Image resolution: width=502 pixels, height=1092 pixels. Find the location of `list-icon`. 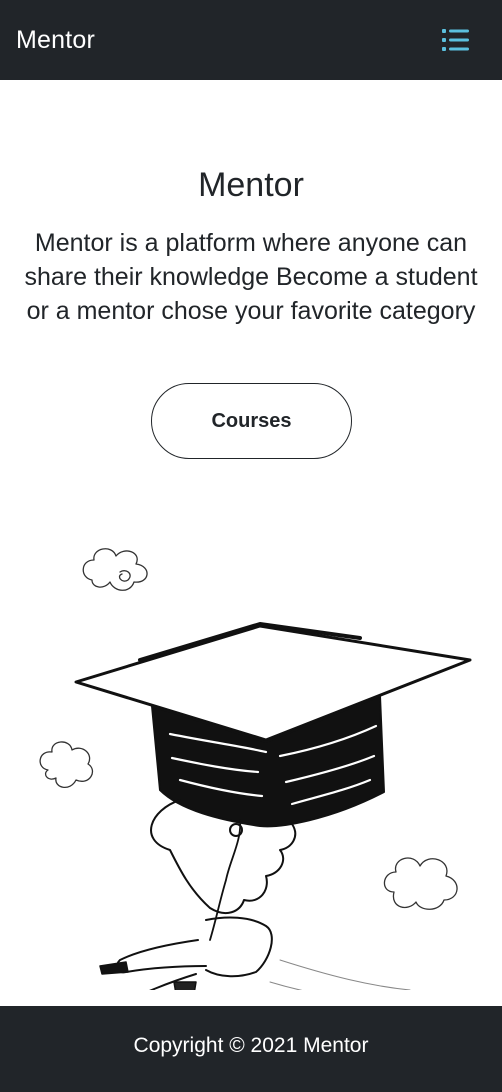

list-icon is located at coordinates (455, 40).